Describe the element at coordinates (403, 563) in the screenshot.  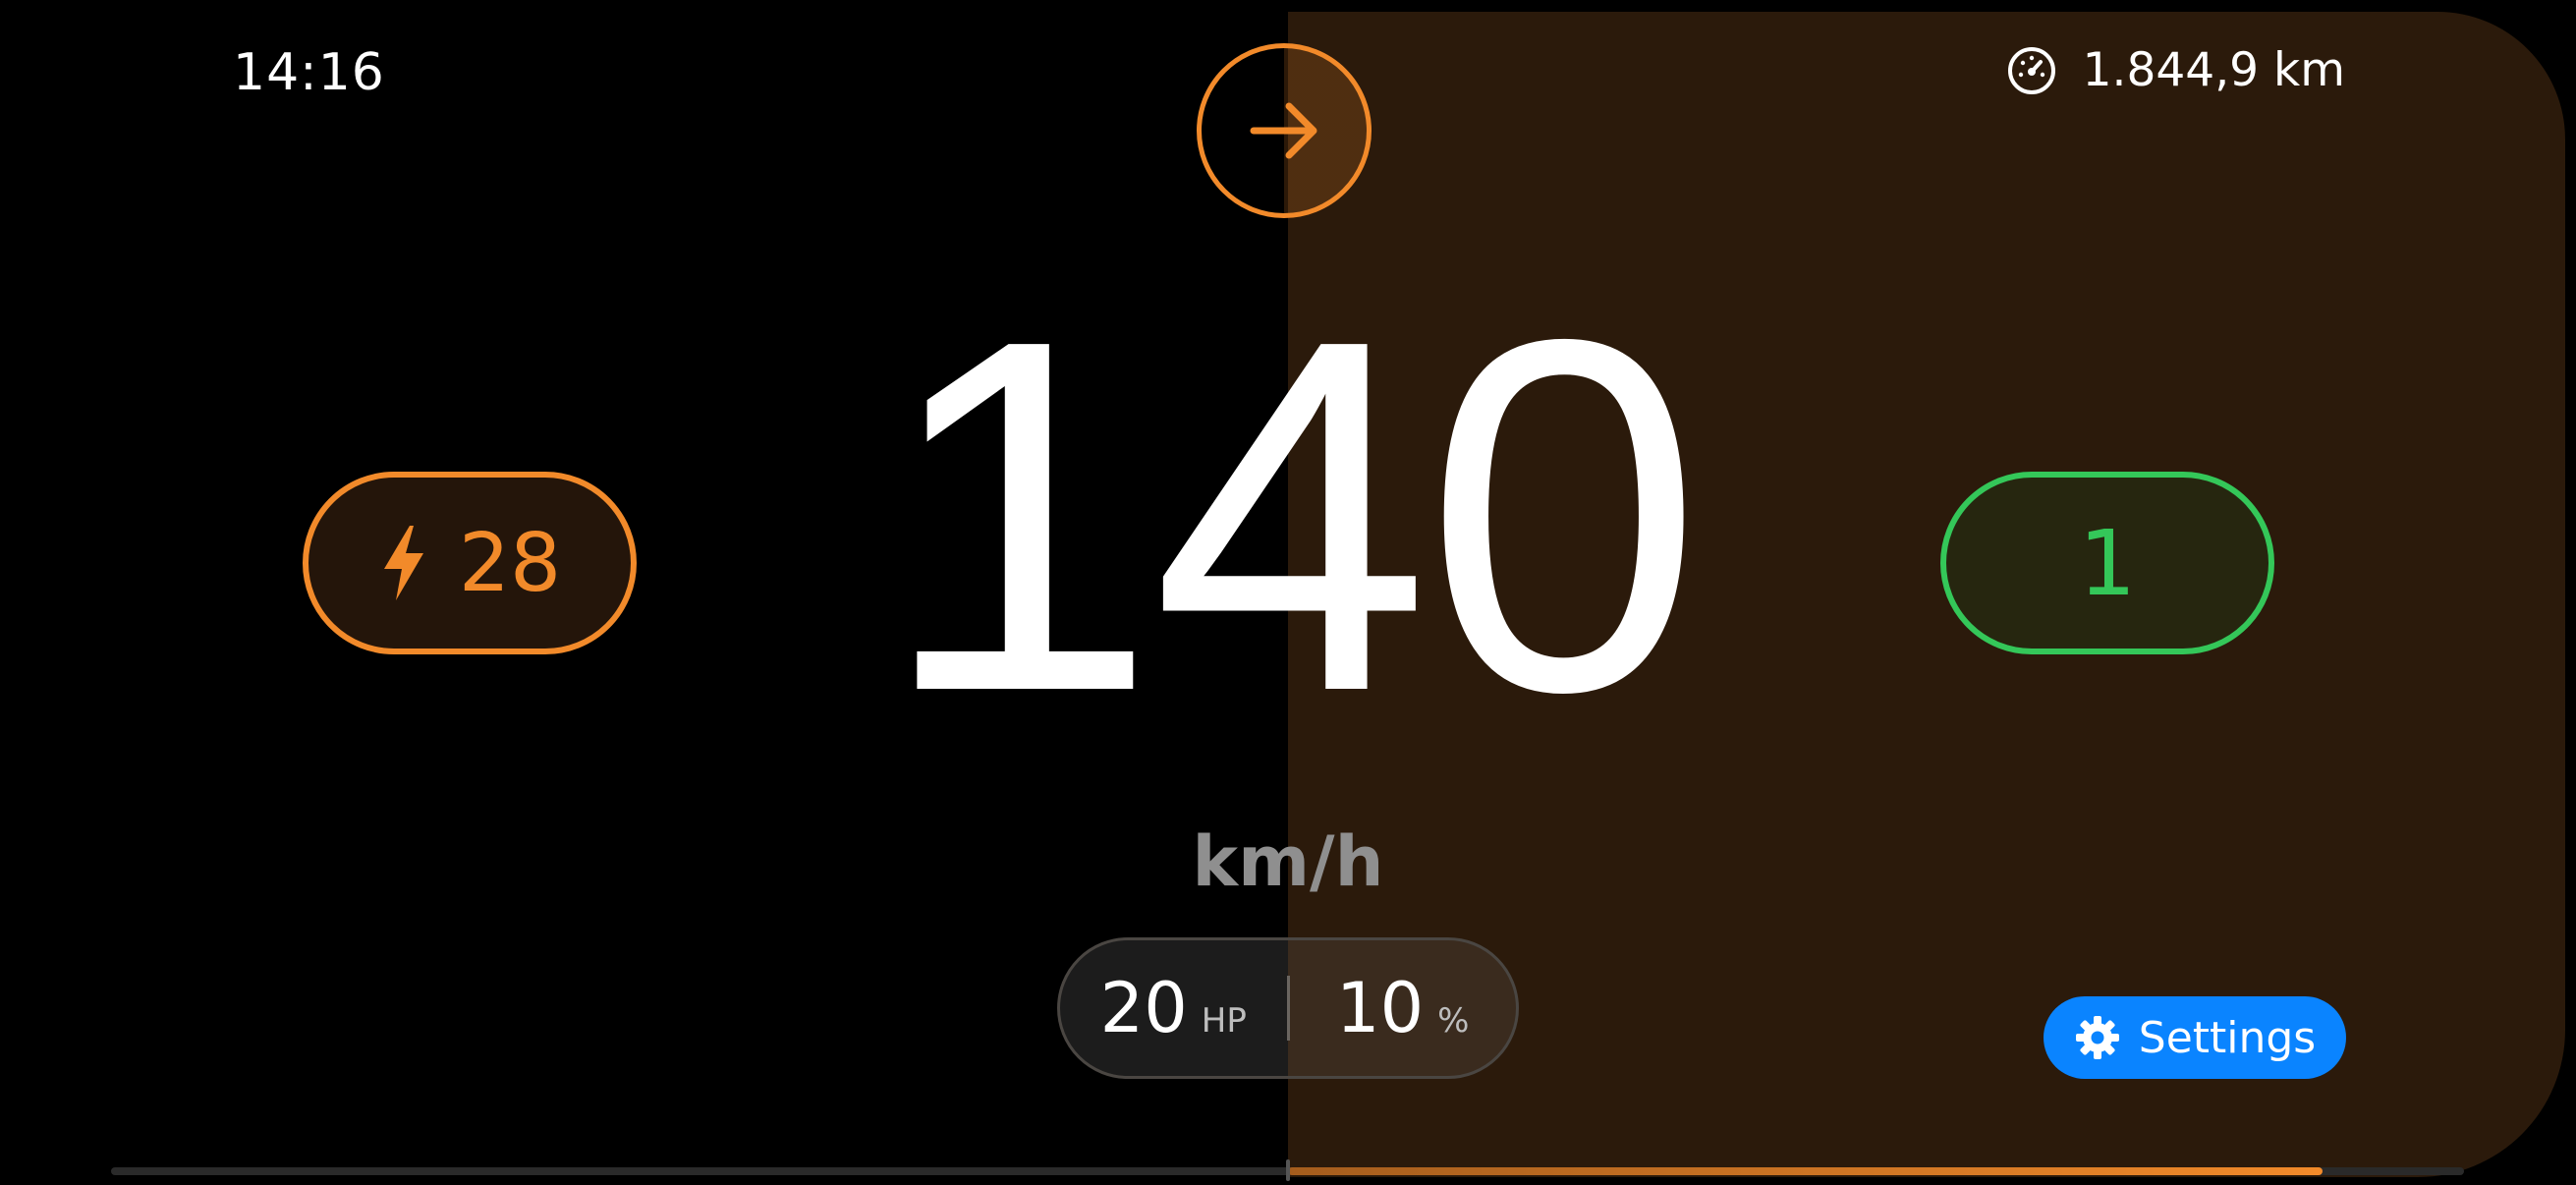
I see `bolt-icon` at that location.